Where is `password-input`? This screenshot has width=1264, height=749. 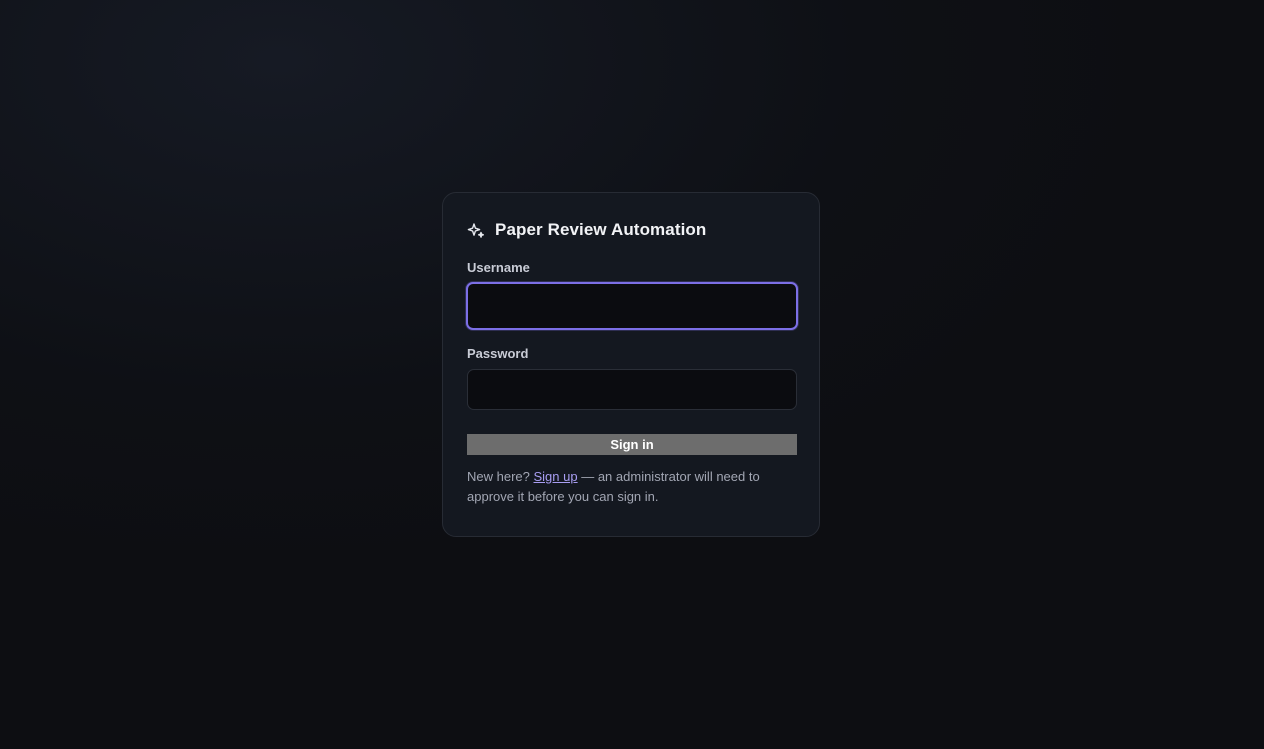
password-input is located at coordinates (632, 389).